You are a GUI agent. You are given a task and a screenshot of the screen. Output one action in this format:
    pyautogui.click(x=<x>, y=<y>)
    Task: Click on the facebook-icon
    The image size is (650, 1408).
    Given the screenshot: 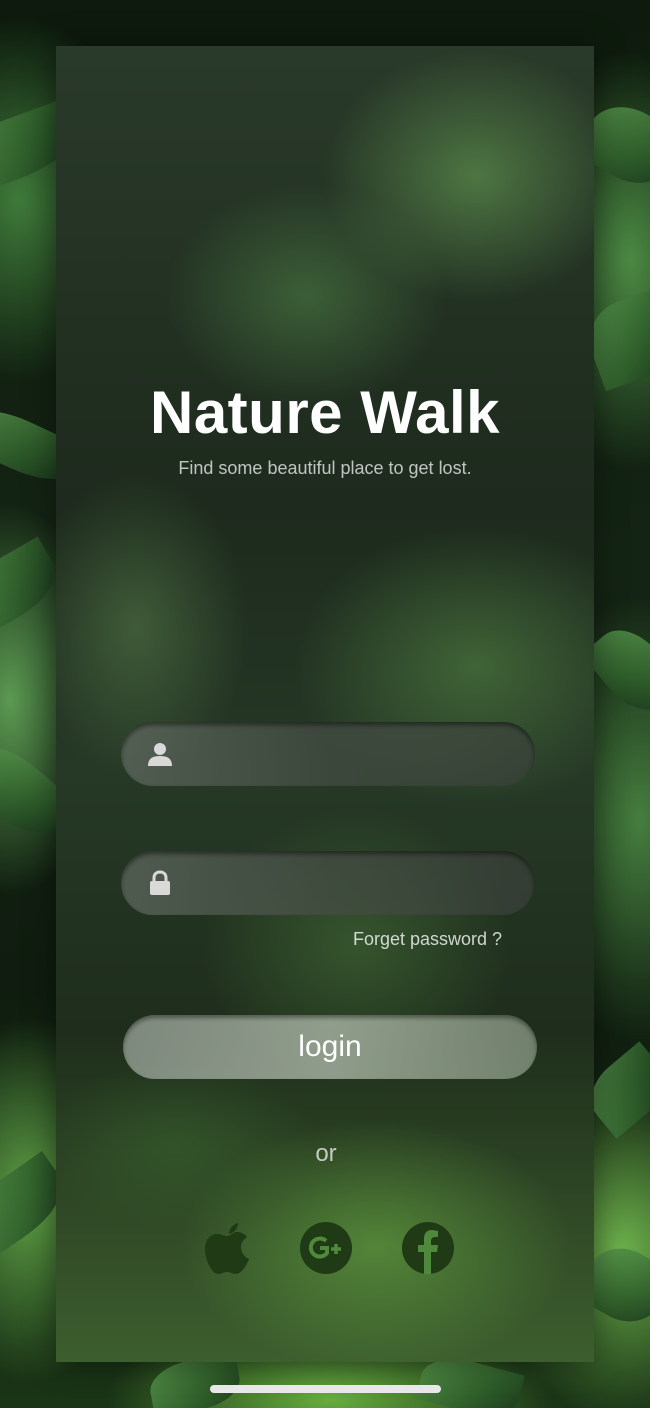 What is the action you would take?
    pyautogui.click(x=428, y=1251)
    